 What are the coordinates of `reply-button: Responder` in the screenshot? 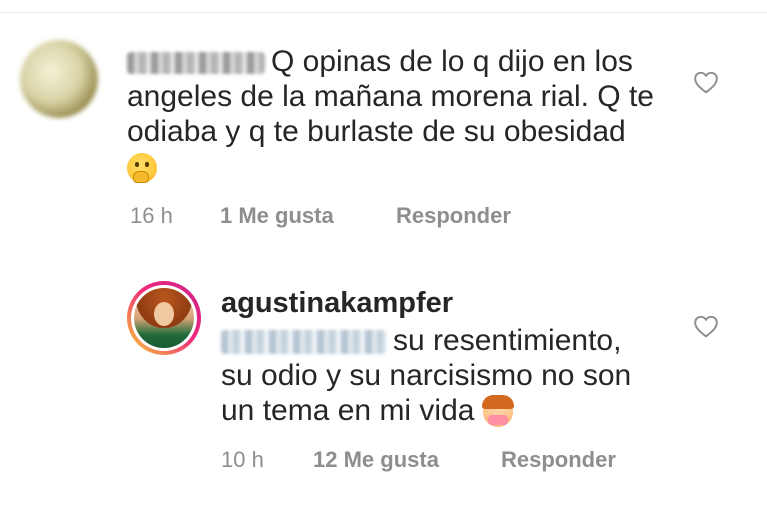 It's located at (453, 216).